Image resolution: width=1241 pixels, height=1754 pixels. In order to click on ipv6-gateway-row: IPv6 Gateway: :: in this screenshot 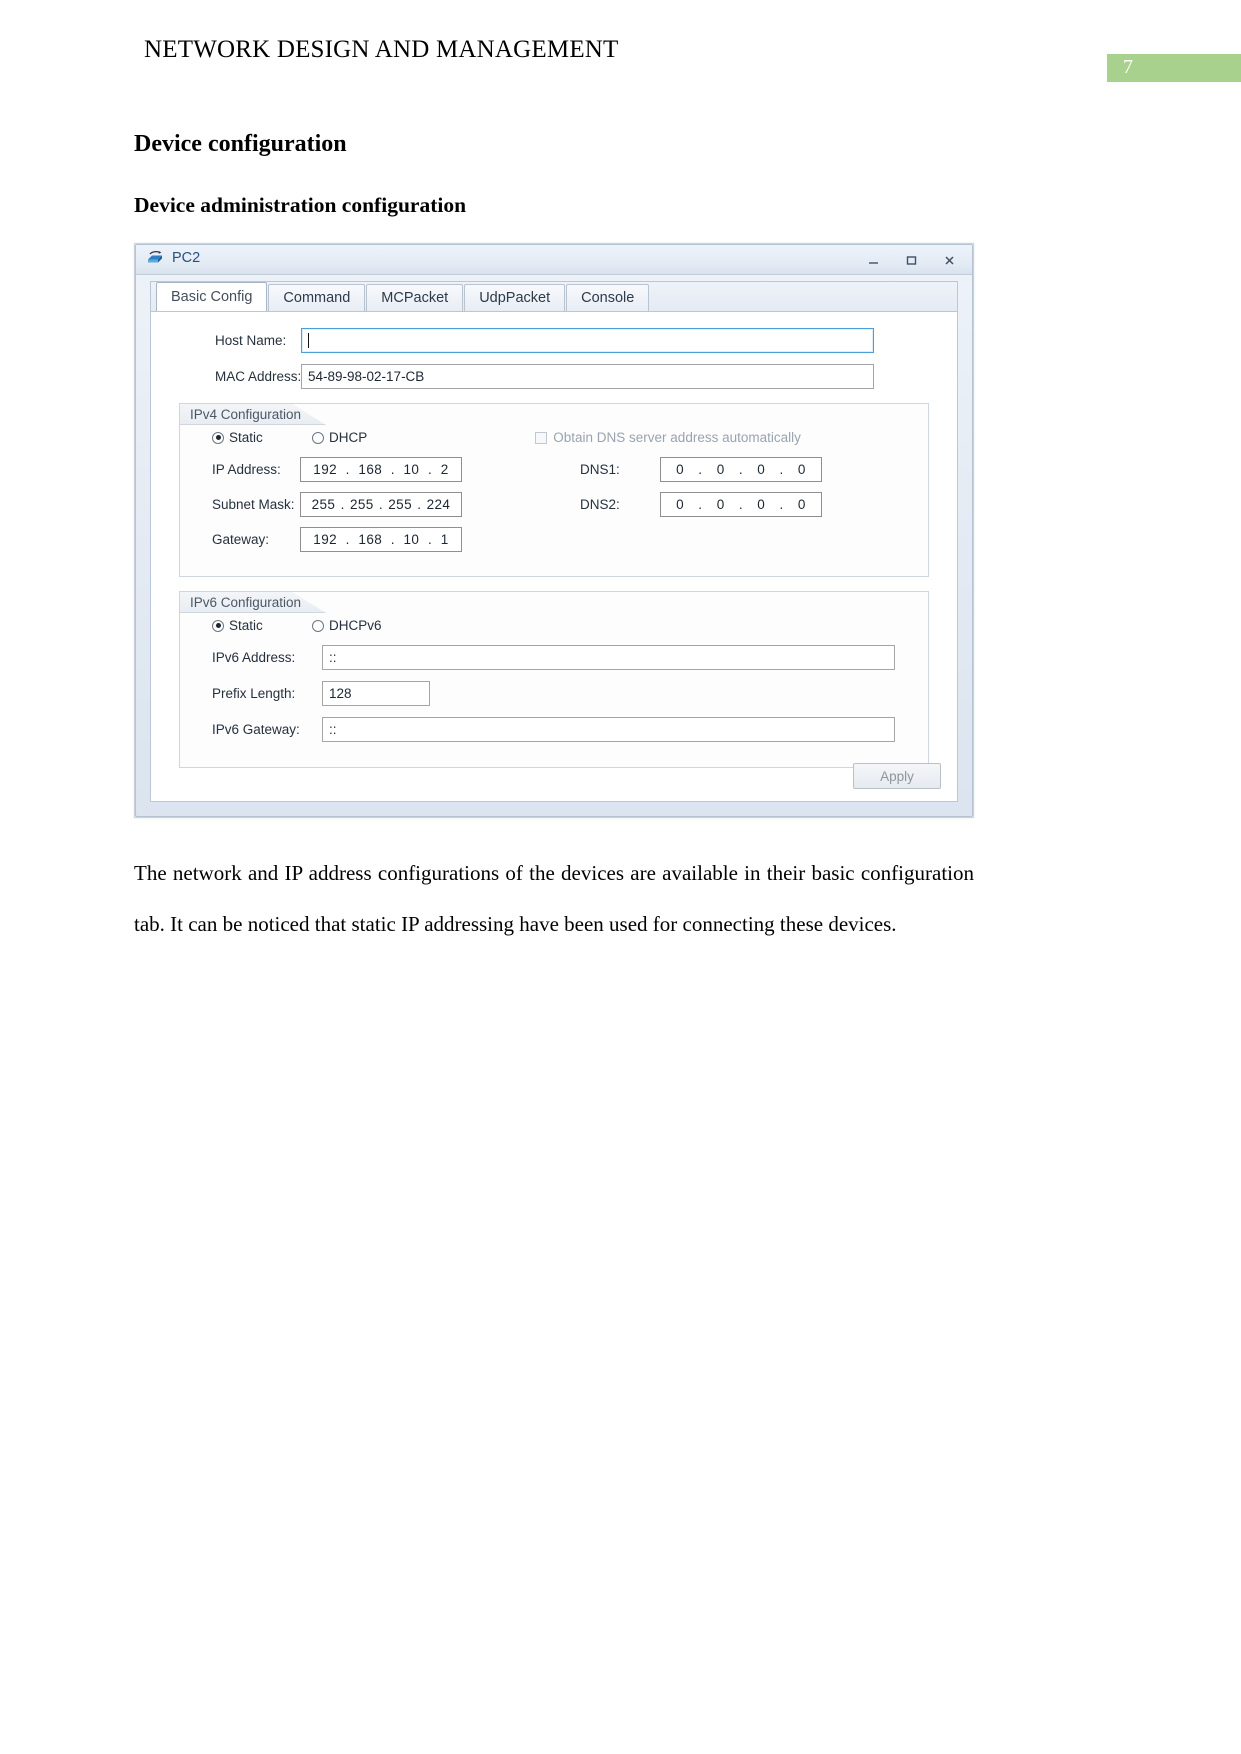, I will do `click(554, 729)`.